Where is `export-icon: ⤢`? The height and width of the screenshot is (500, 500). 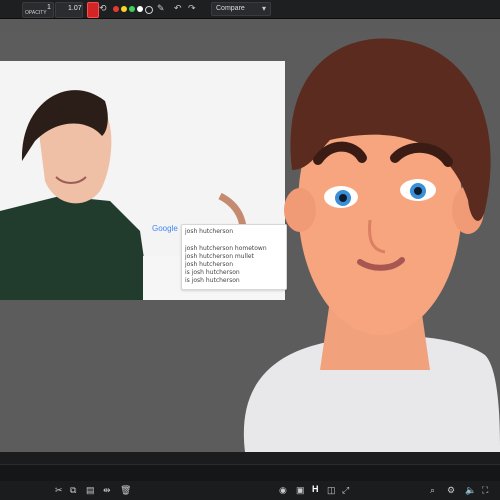
export-icon: ⤢ is located at coordinates (345, 490).